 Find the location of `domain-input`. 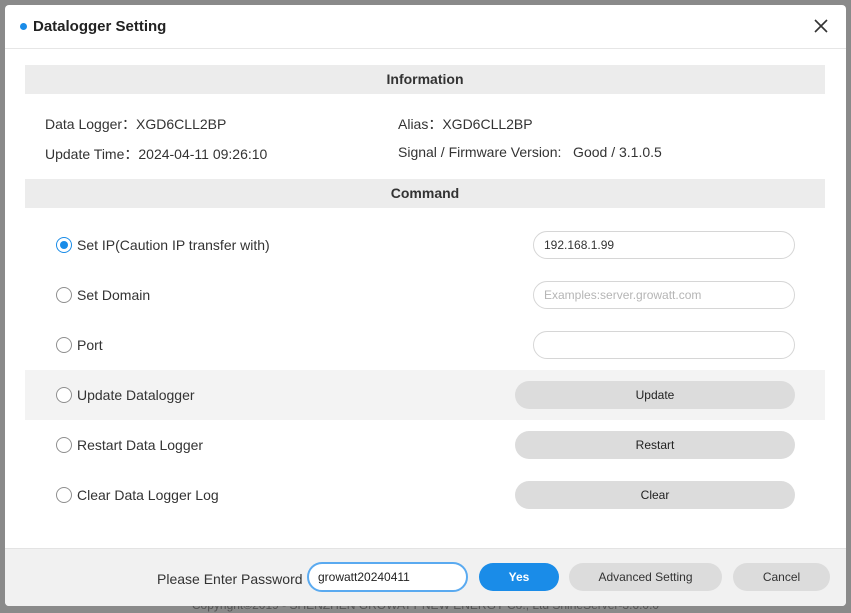

domain-input is located at coordinates (664, 295).